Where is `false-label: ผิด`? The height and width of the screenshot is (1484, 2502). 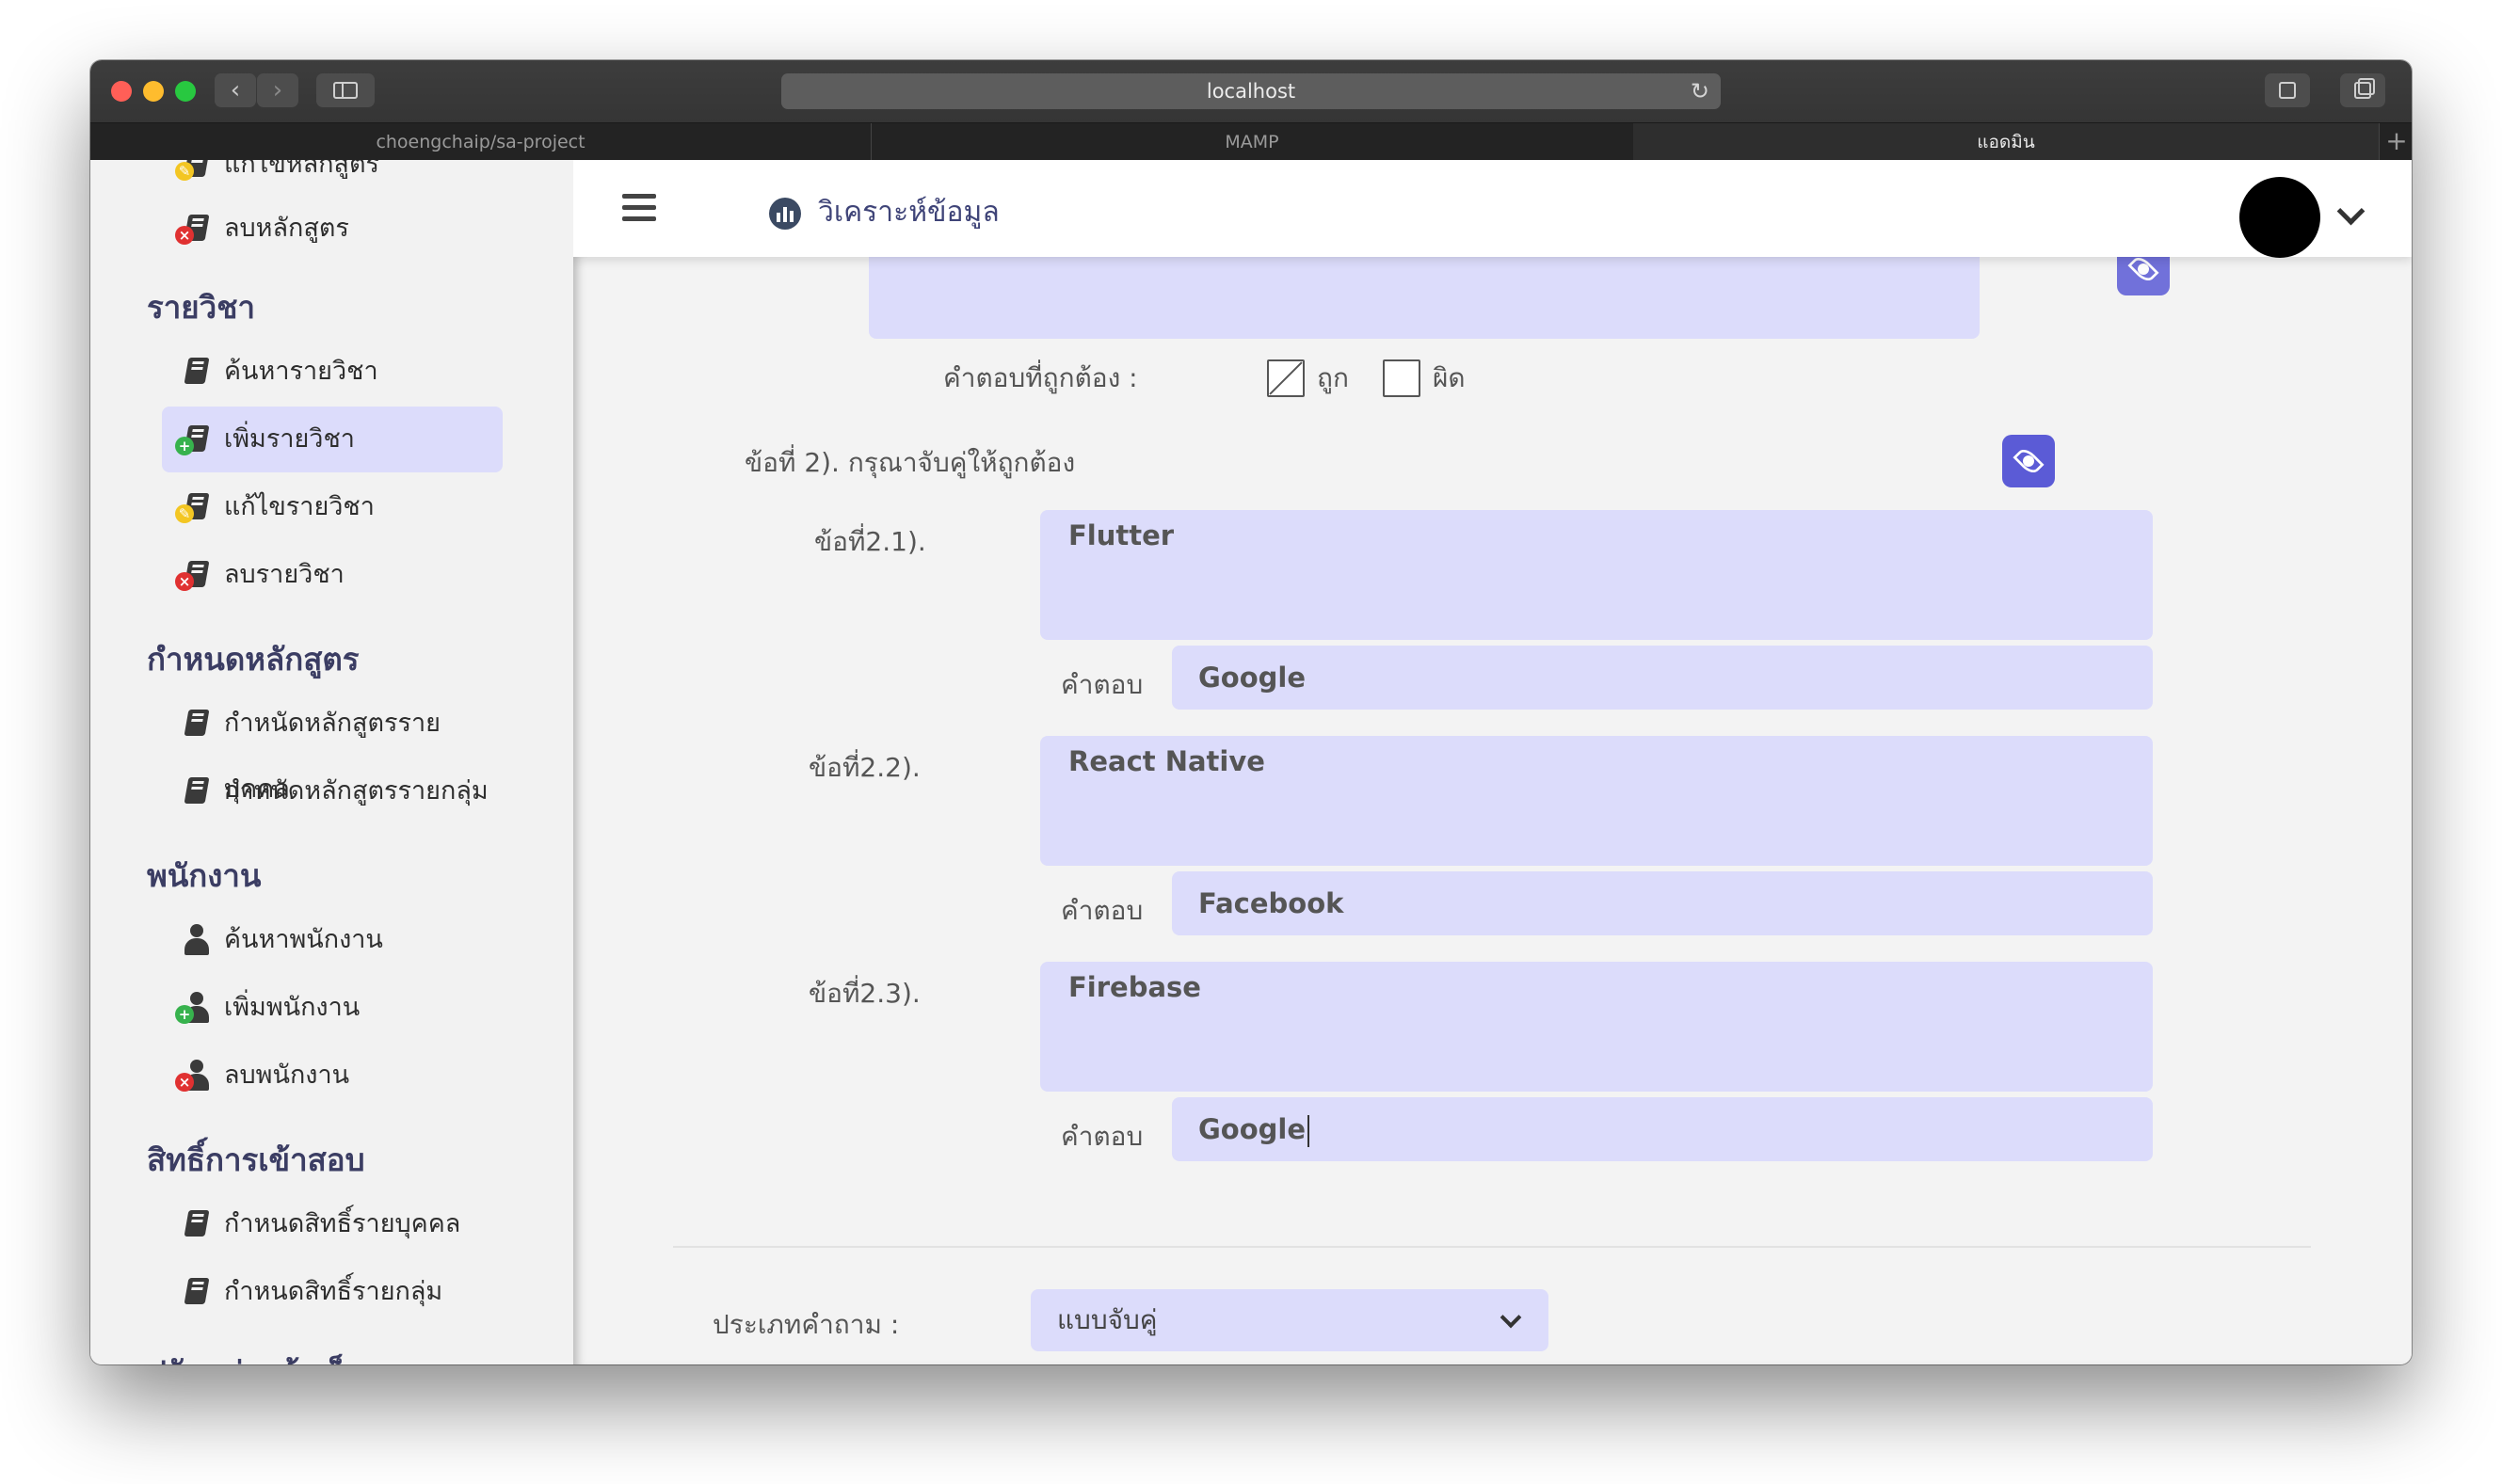
false-label: ผิด is located at coordinates (1449, 377).